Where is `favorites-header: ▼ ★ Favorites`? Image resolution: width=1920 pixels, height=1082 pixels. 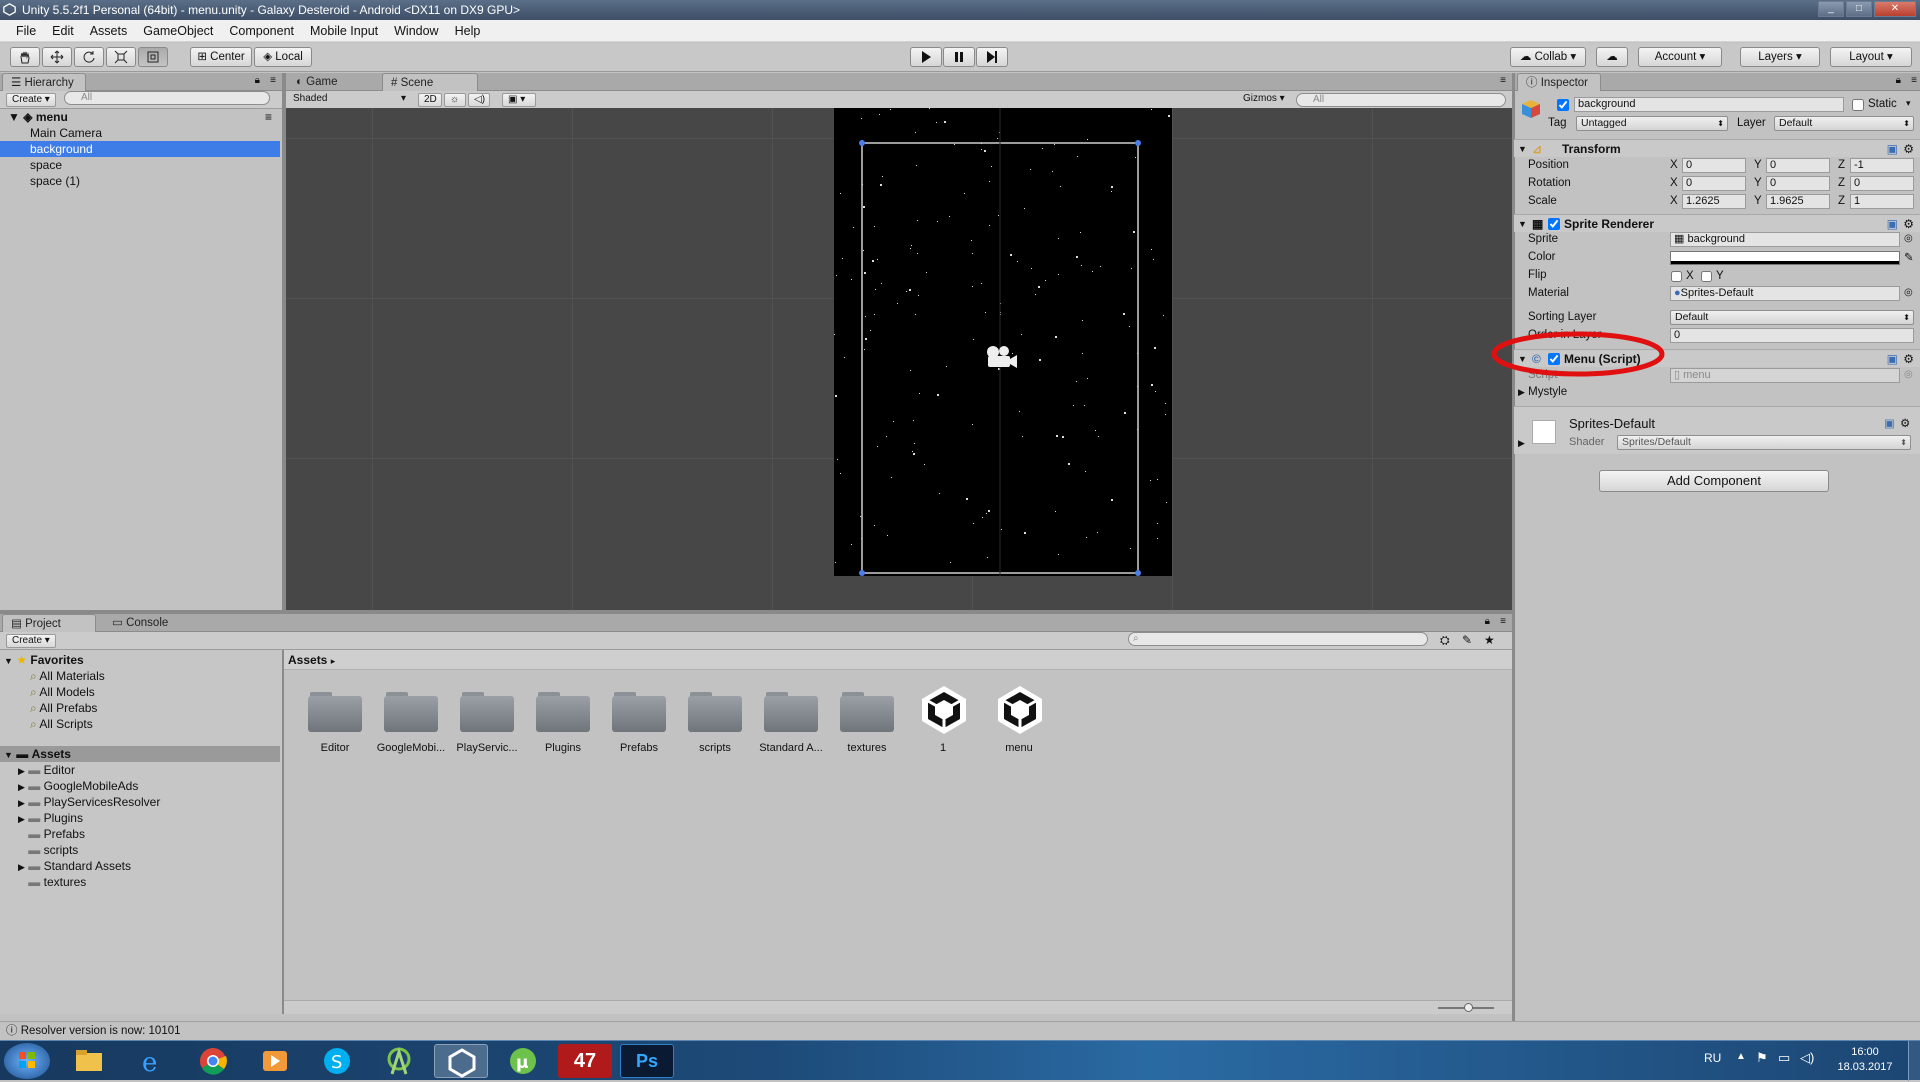
favorites-header: ▼ ★ Favorites is located at coordinates (140, 660).